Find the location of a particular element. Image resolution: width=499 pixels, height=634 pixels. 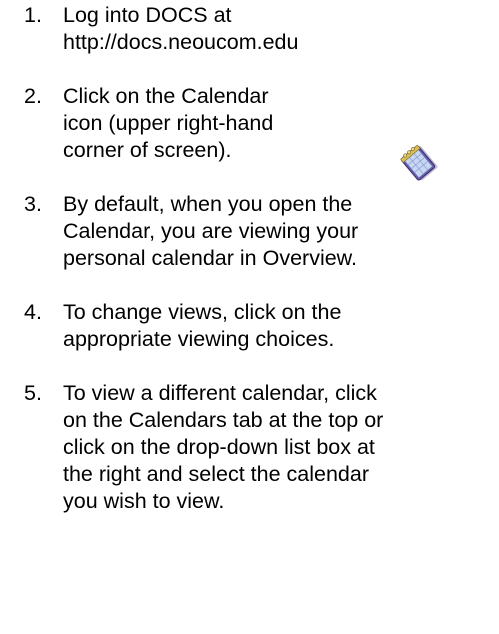

step-text-line: personal calendar in Overview. is located at coordinates (210, 258).